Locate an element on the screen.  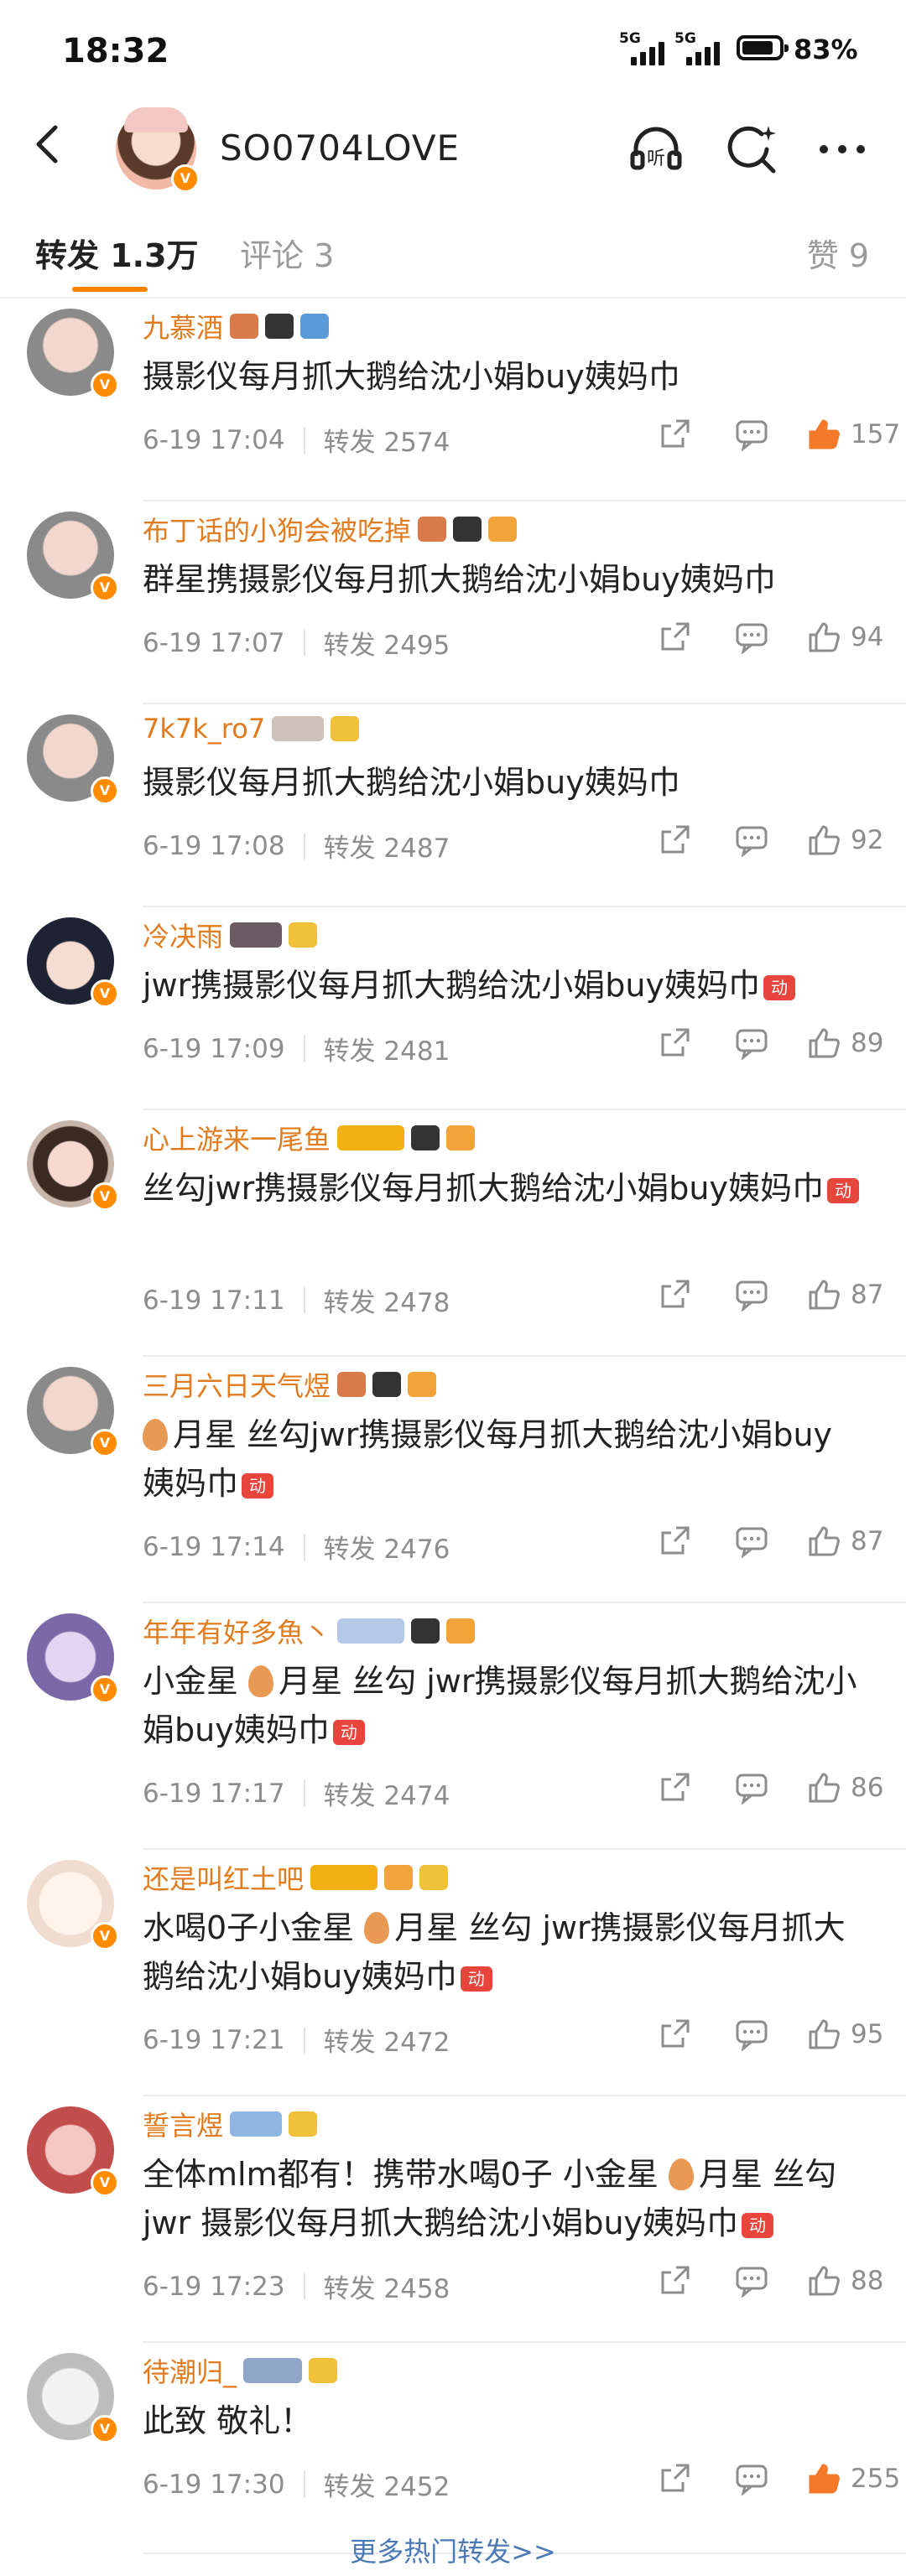
tab-repost: 转发 1.3万 is located at coordinates (117, 253).